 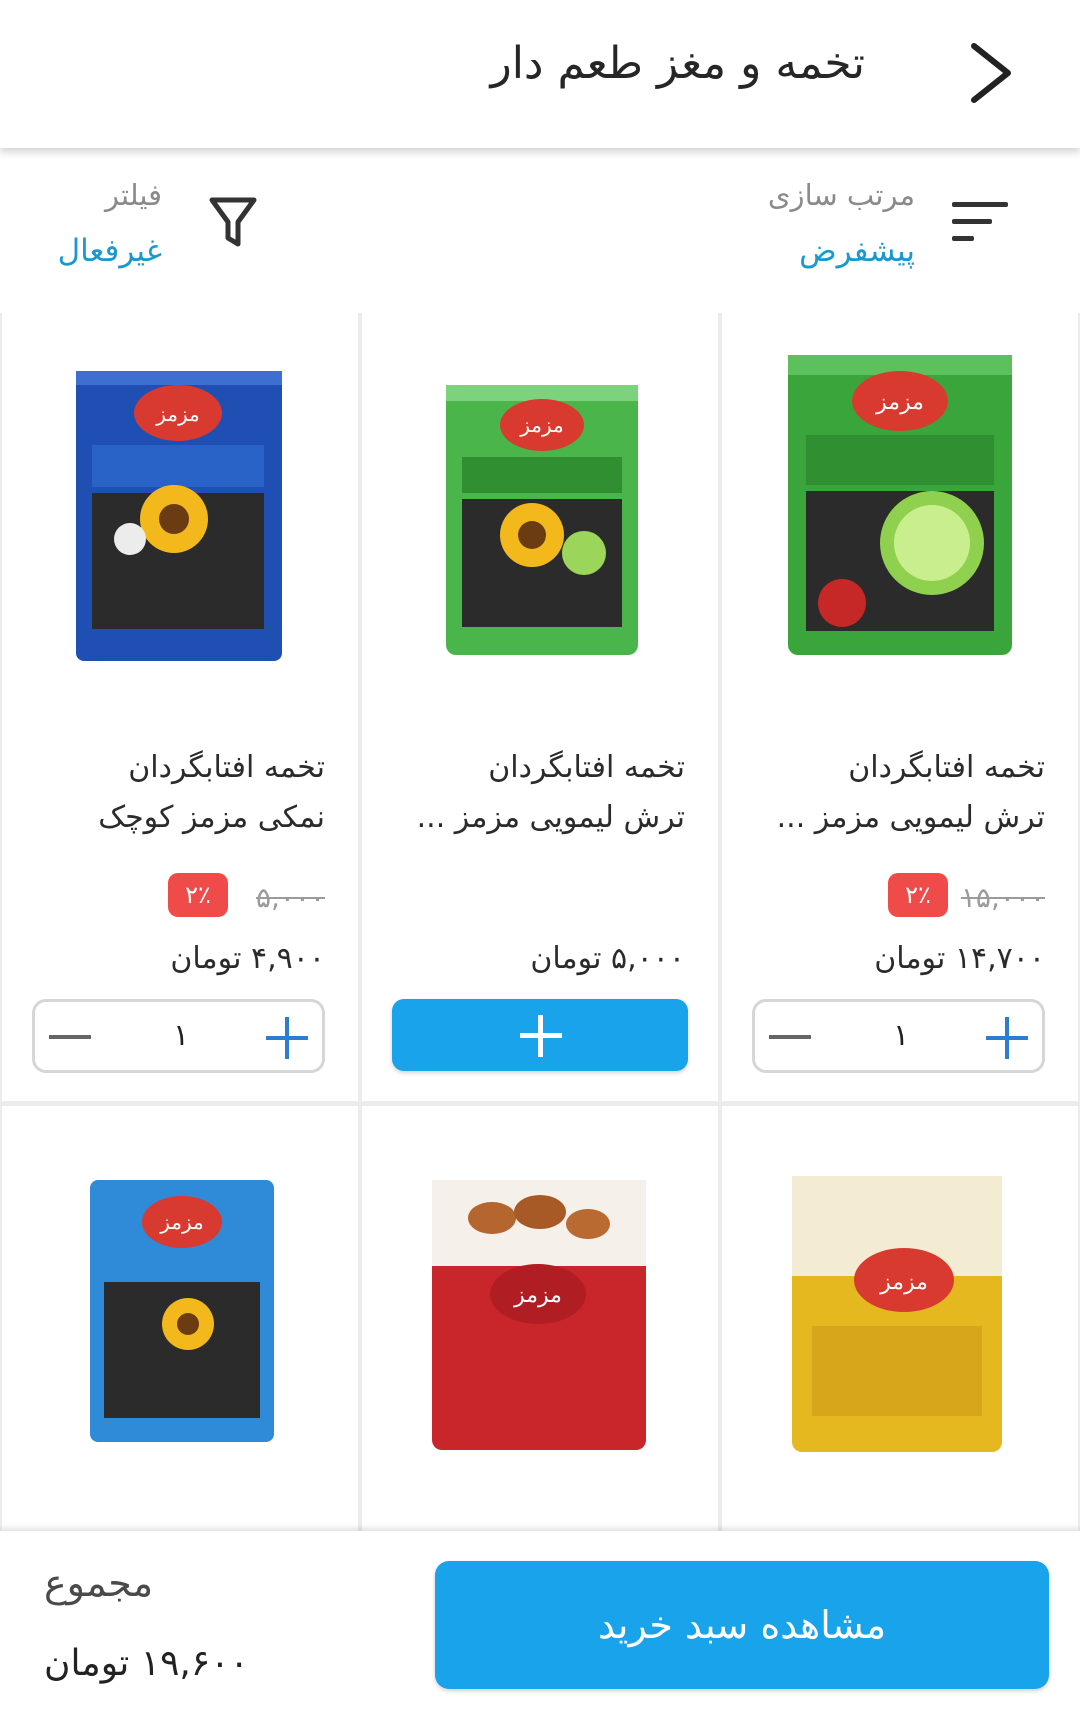 I want to click on page-title: تخمه و مغز طعم دار, so click(x=677, y=63).